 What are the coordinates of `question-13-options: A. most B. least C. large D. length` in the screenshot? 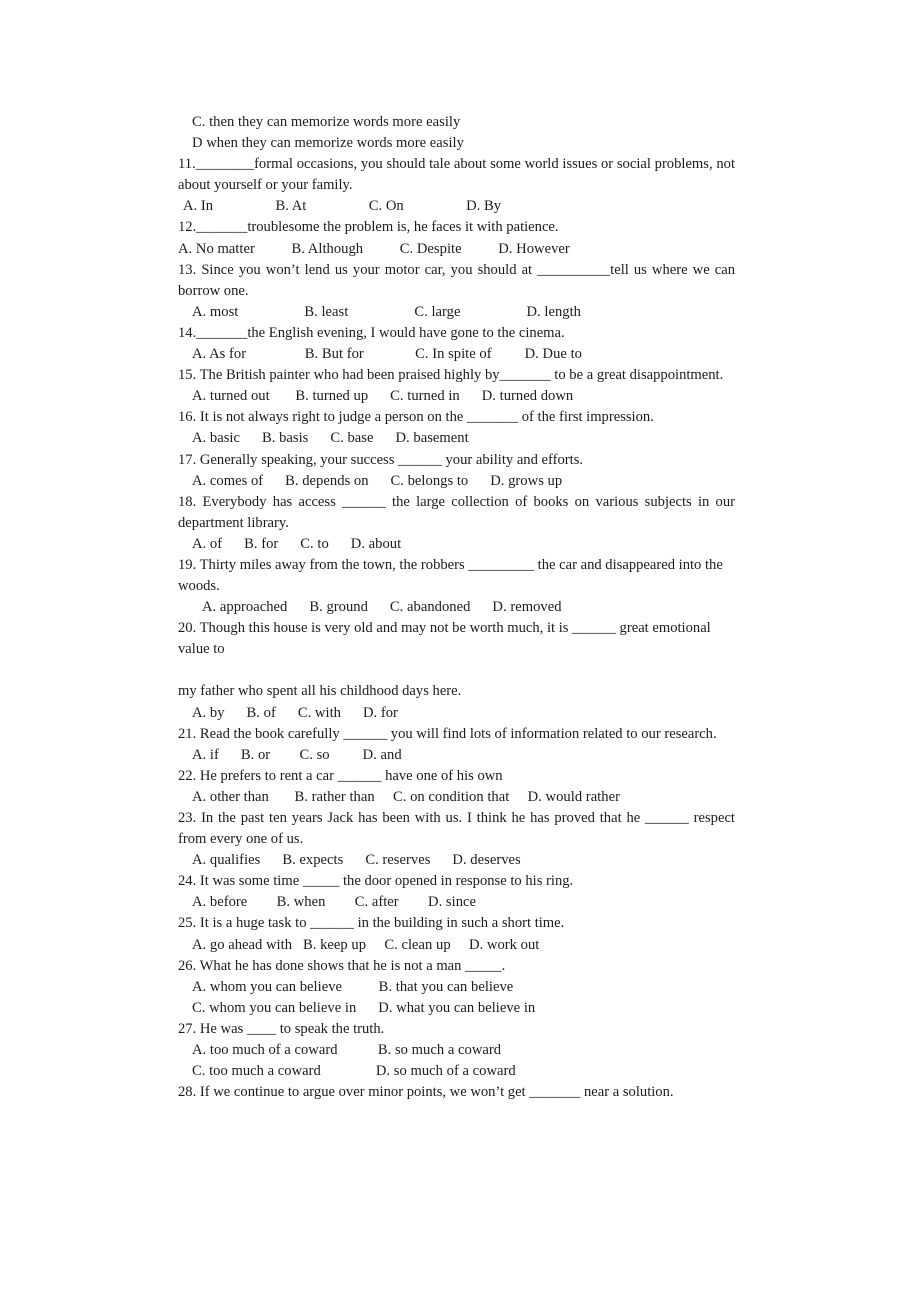 It's located at (386, 311).